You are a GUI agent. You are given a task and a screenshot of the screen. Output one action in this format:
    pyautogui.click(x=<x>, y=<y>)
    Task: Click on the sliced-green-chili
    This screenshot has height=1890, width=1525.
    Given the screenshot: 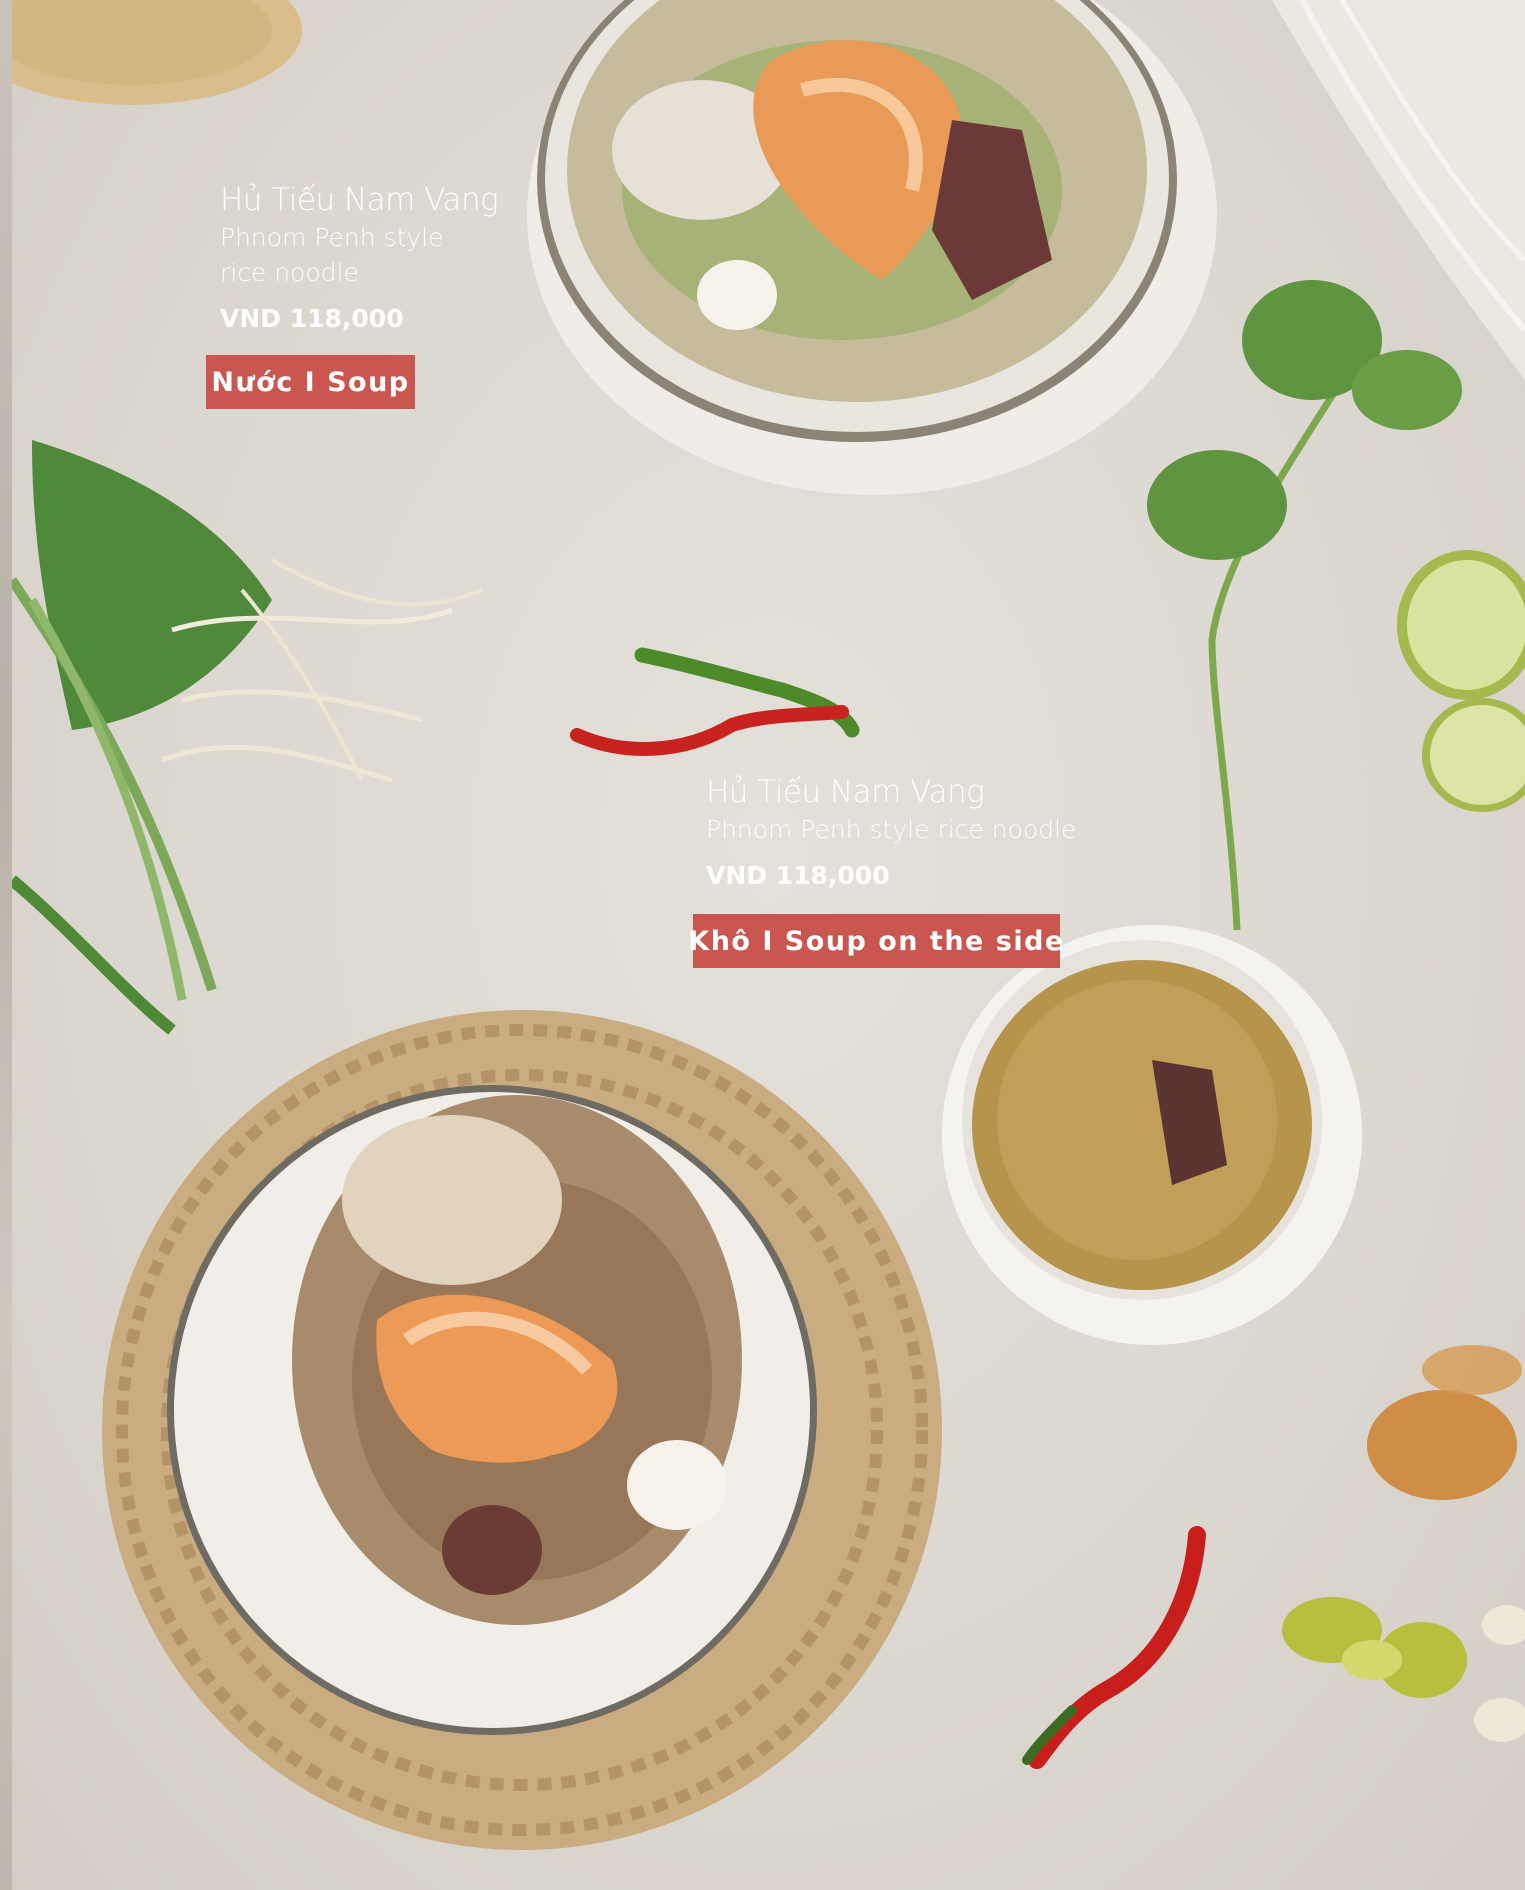 What is the action you would take?
    pyautogui.click(x=1403, y=1669)
    